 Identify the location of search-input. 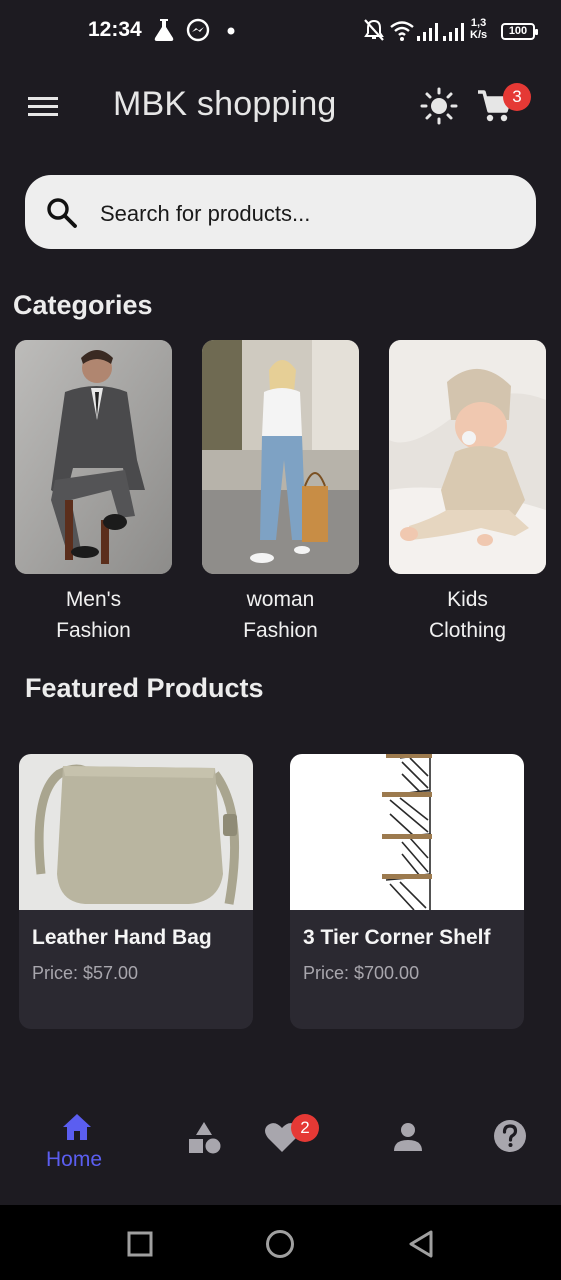
(310, 214).